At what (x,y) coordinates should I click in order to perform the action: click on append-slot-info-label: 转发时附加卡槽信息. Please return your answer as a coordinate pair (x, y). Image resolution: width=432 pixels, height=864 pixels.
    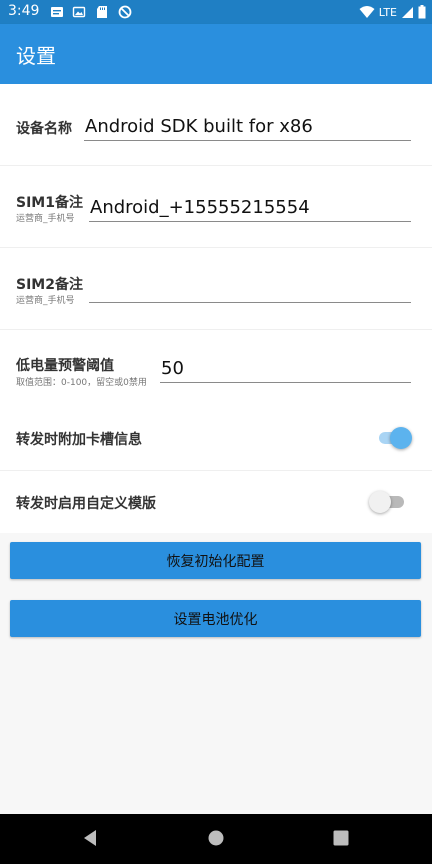
    Looking at the image, I should click on (79, 440).